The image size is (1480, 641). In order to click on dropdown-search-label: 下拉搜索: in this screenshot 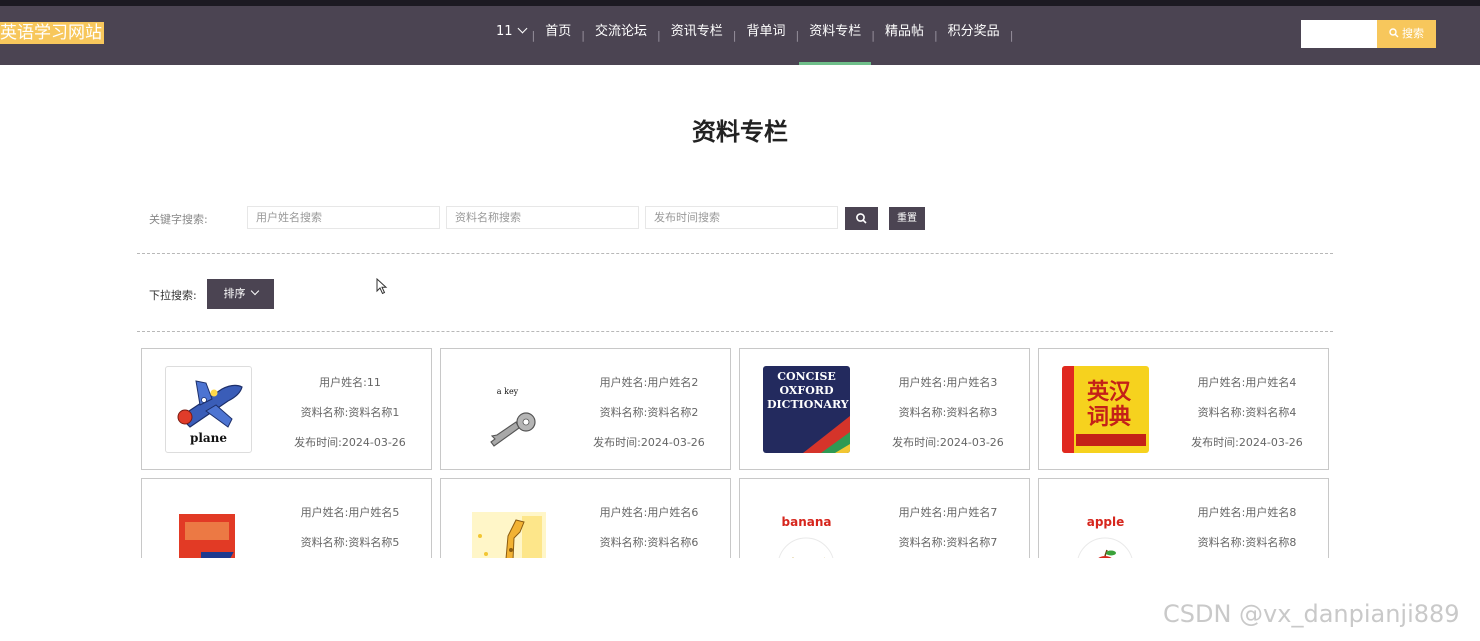, I will do `click(173, 295)`.